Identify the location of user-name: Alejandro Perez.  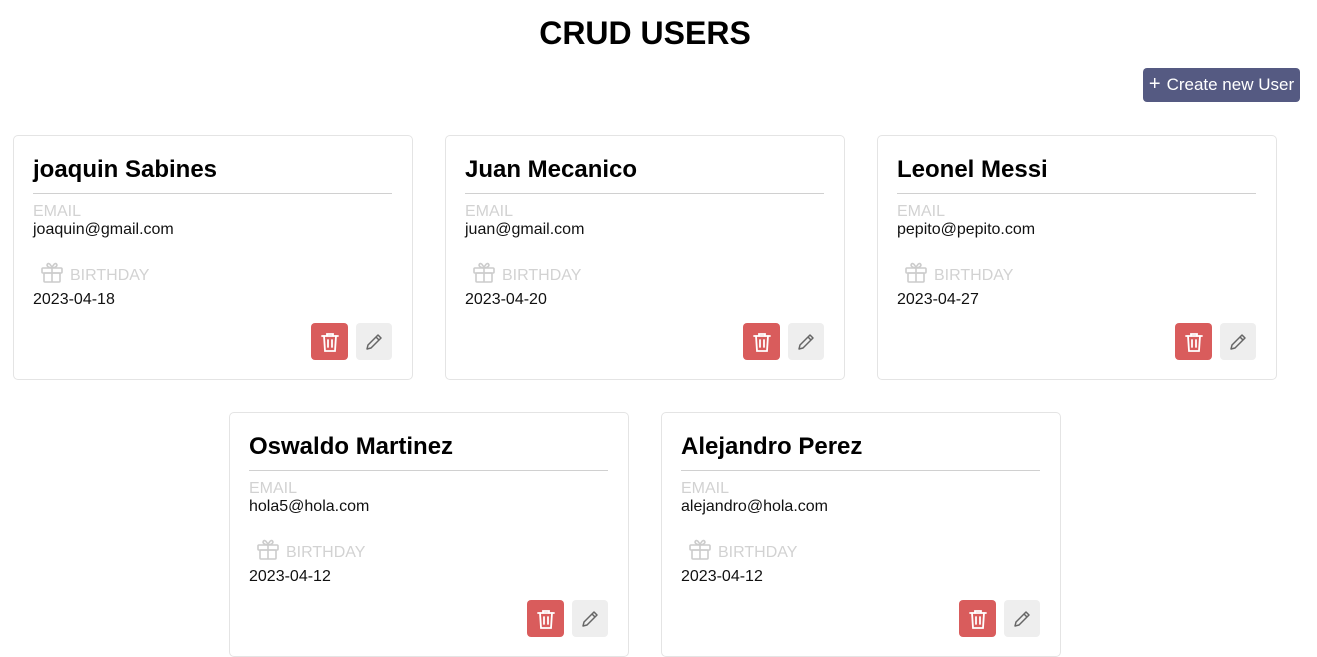
(772, 446).